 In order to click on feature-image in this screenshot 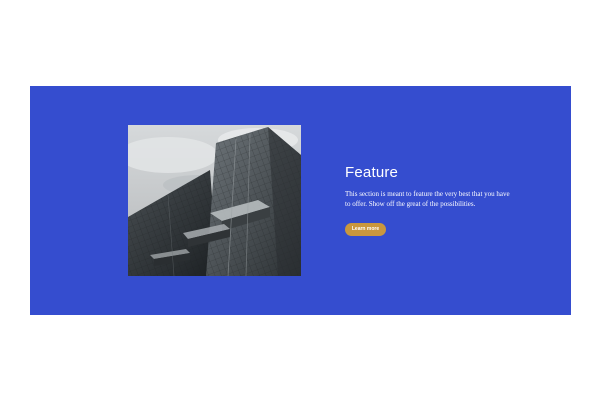, I will do `click(214, 200)`.